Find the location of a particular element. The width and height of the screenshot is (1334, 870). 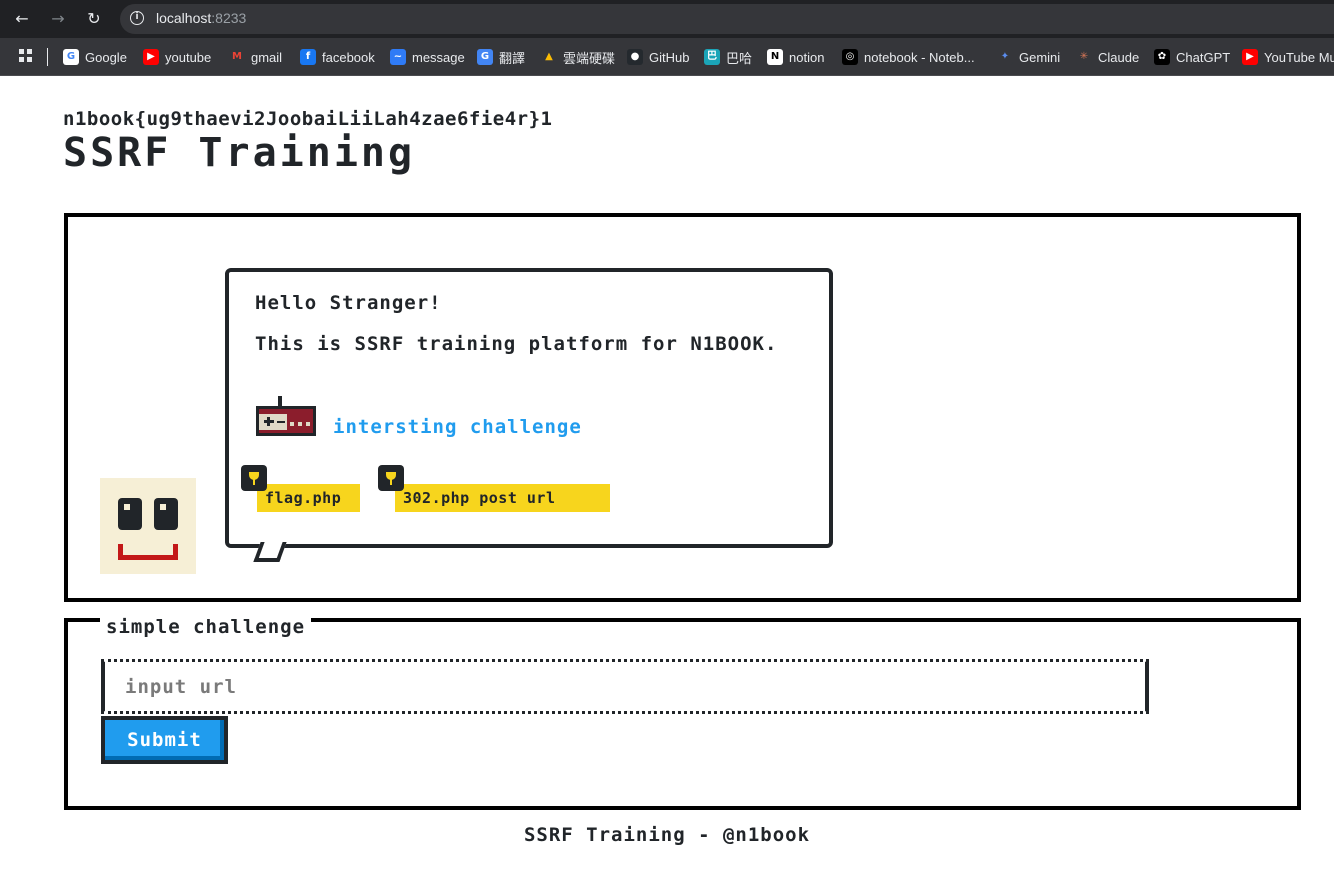

translate-icon: G is located at coordinates (485, 57).